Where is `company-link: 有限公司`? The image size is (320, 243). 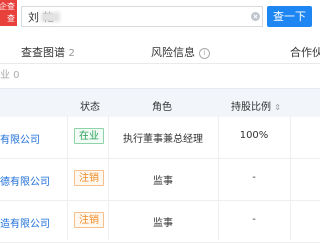 company-link: 有限公司 is located at coordinates (20, 138).